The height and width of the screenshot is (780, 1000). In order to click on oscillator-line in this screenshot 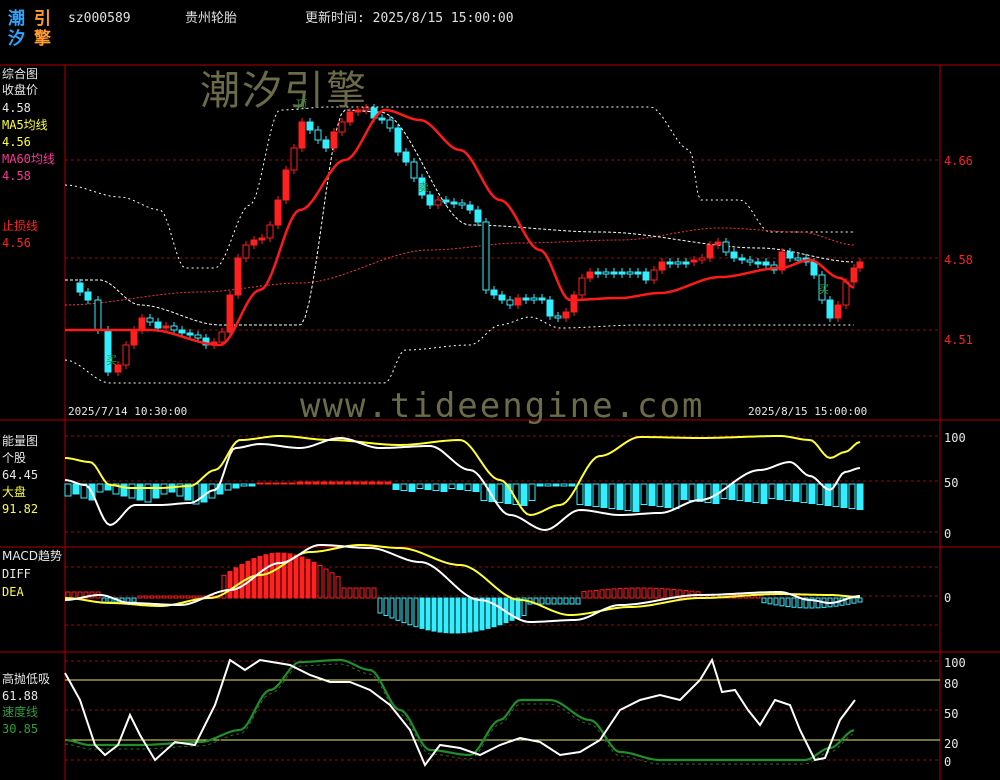, I will do `click(460, 712)`.